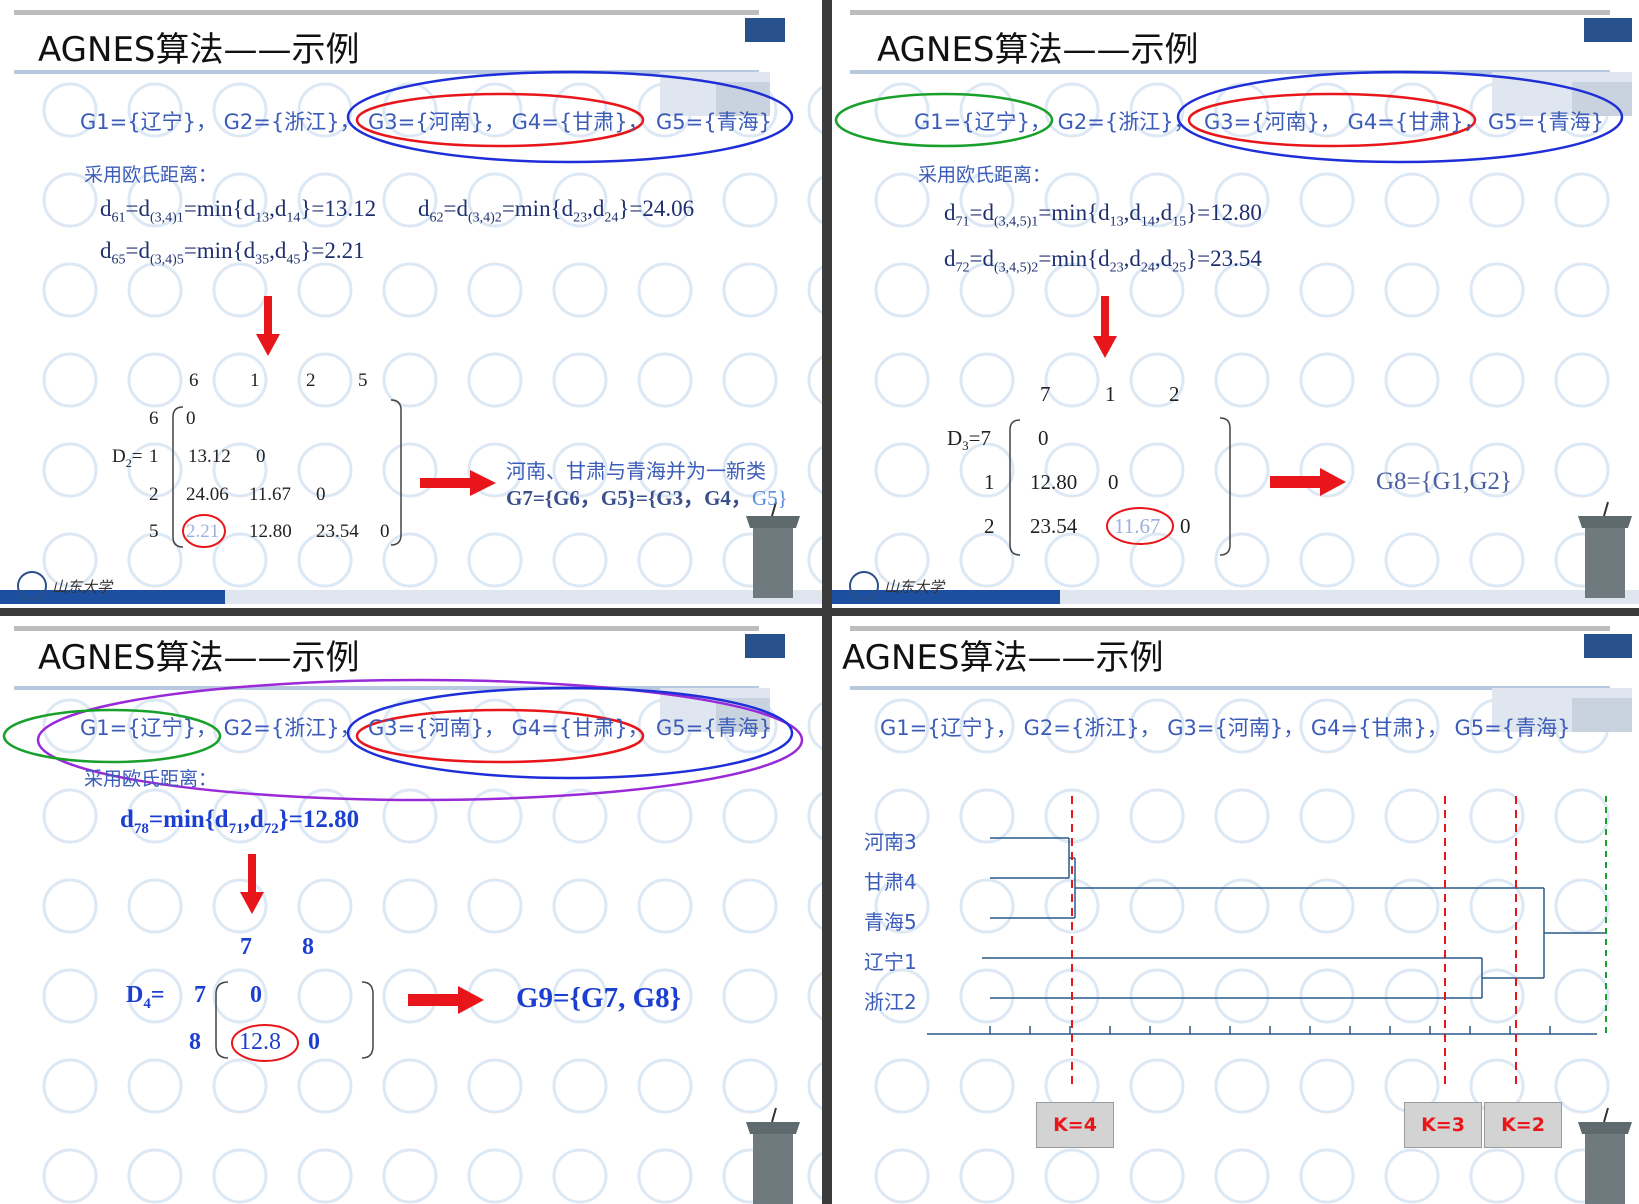 This screenshot has height=1204, width=1639. I want to click on matrix-cell-min: 2.21, so click(203, 531).